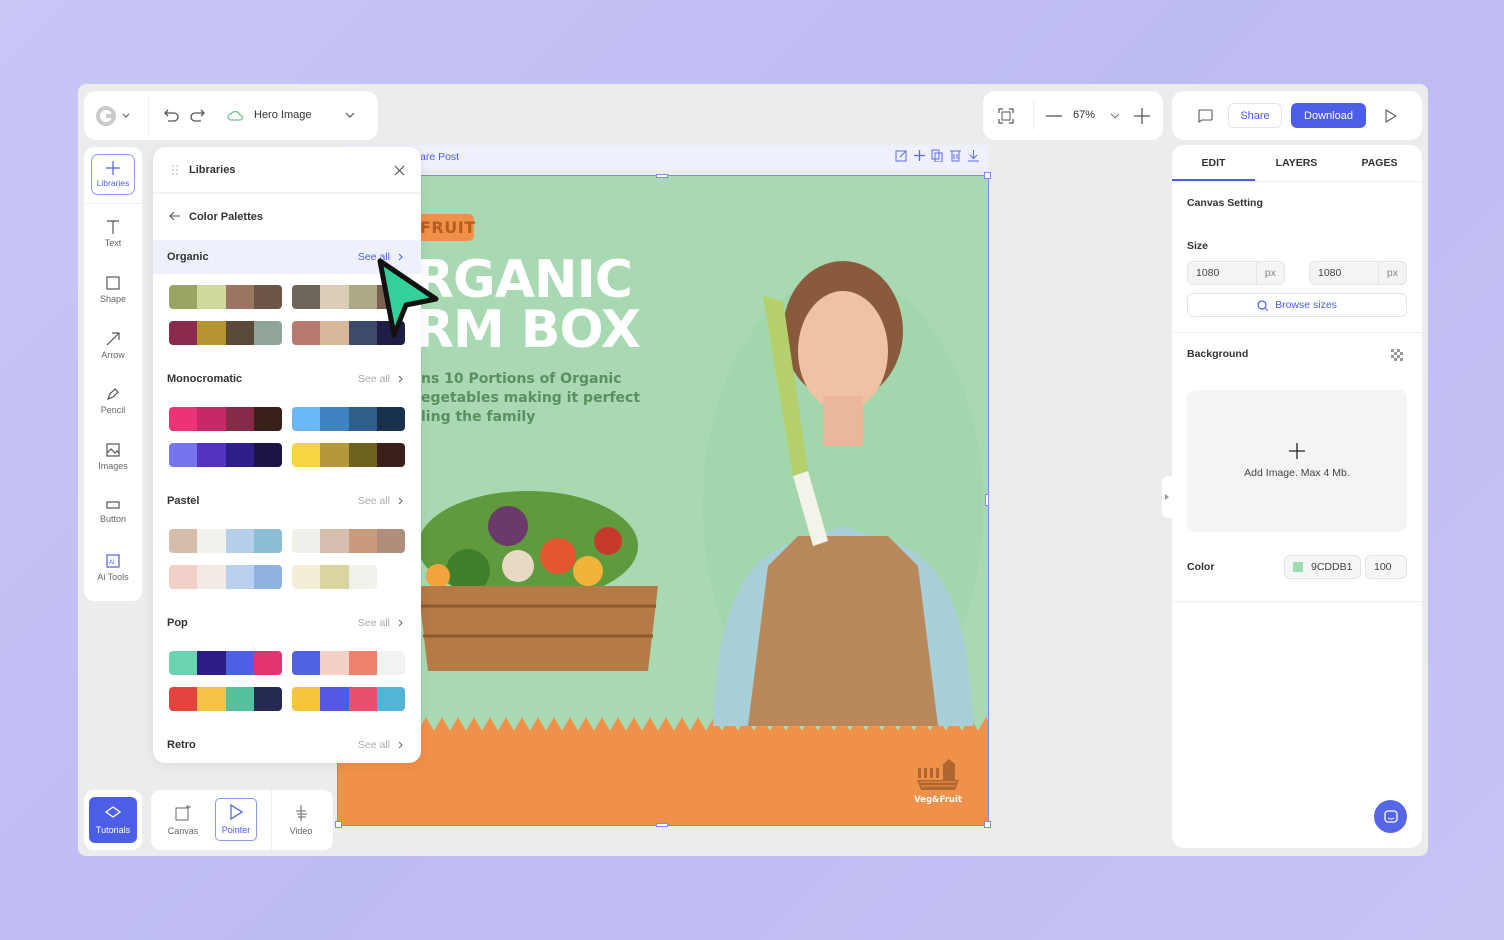 This screenshot has height=940, width=1504. Describe the element at coordinates (1397, 355) in the screenshot. I see `transparency-icon` at that location.